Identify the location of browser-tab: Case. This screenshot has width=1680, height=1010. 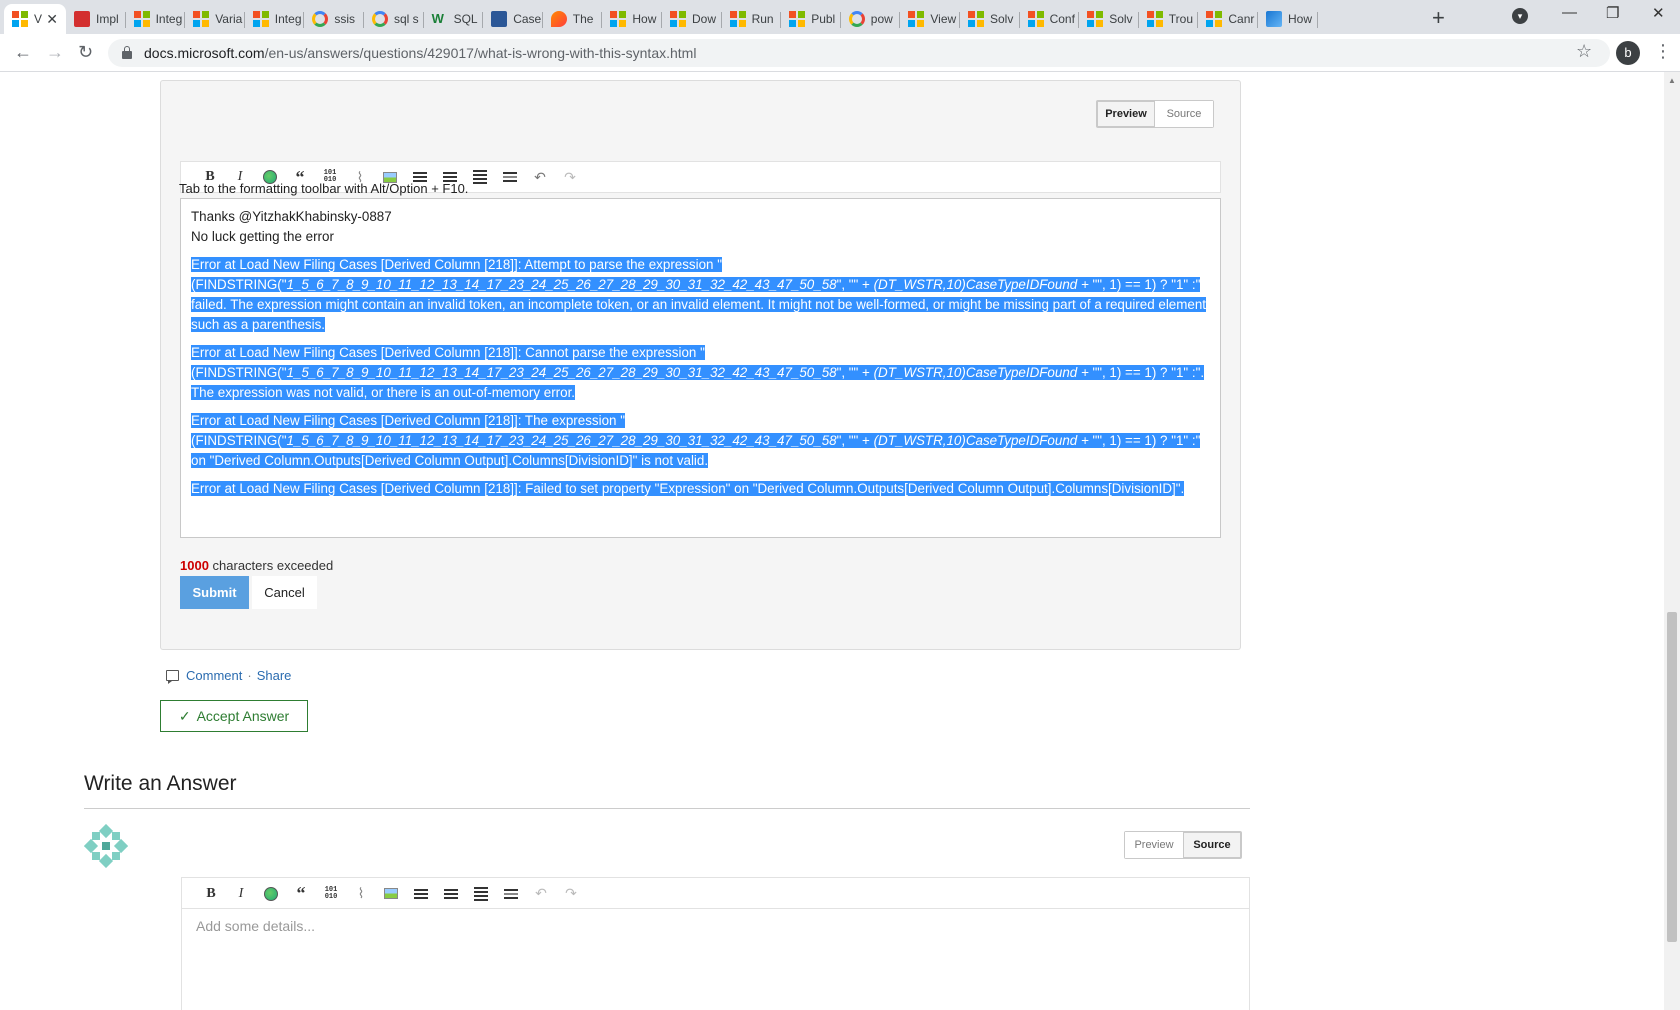
(513, 19).